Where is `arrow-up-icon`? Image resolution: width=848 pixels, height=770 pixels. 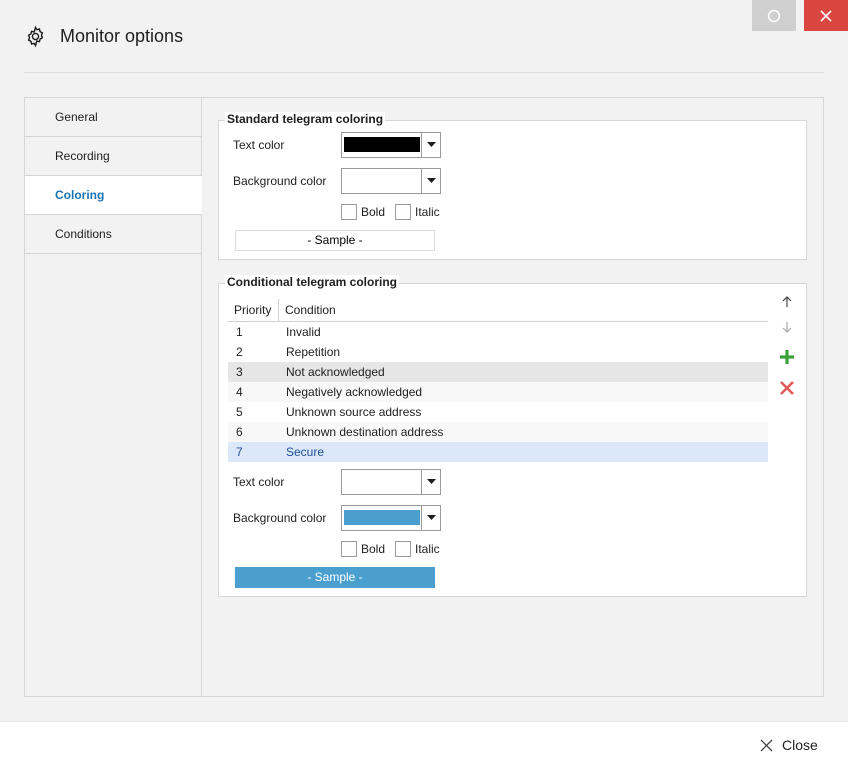
arrow-up-icon is located at coordinates (787, 301).